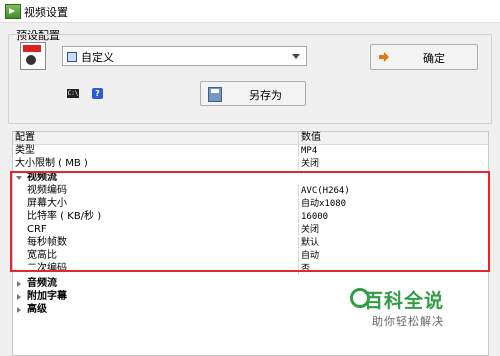  Describe the element at coordinates (72, 57) in the screenshot. I see `preset-item-icon` at that location.